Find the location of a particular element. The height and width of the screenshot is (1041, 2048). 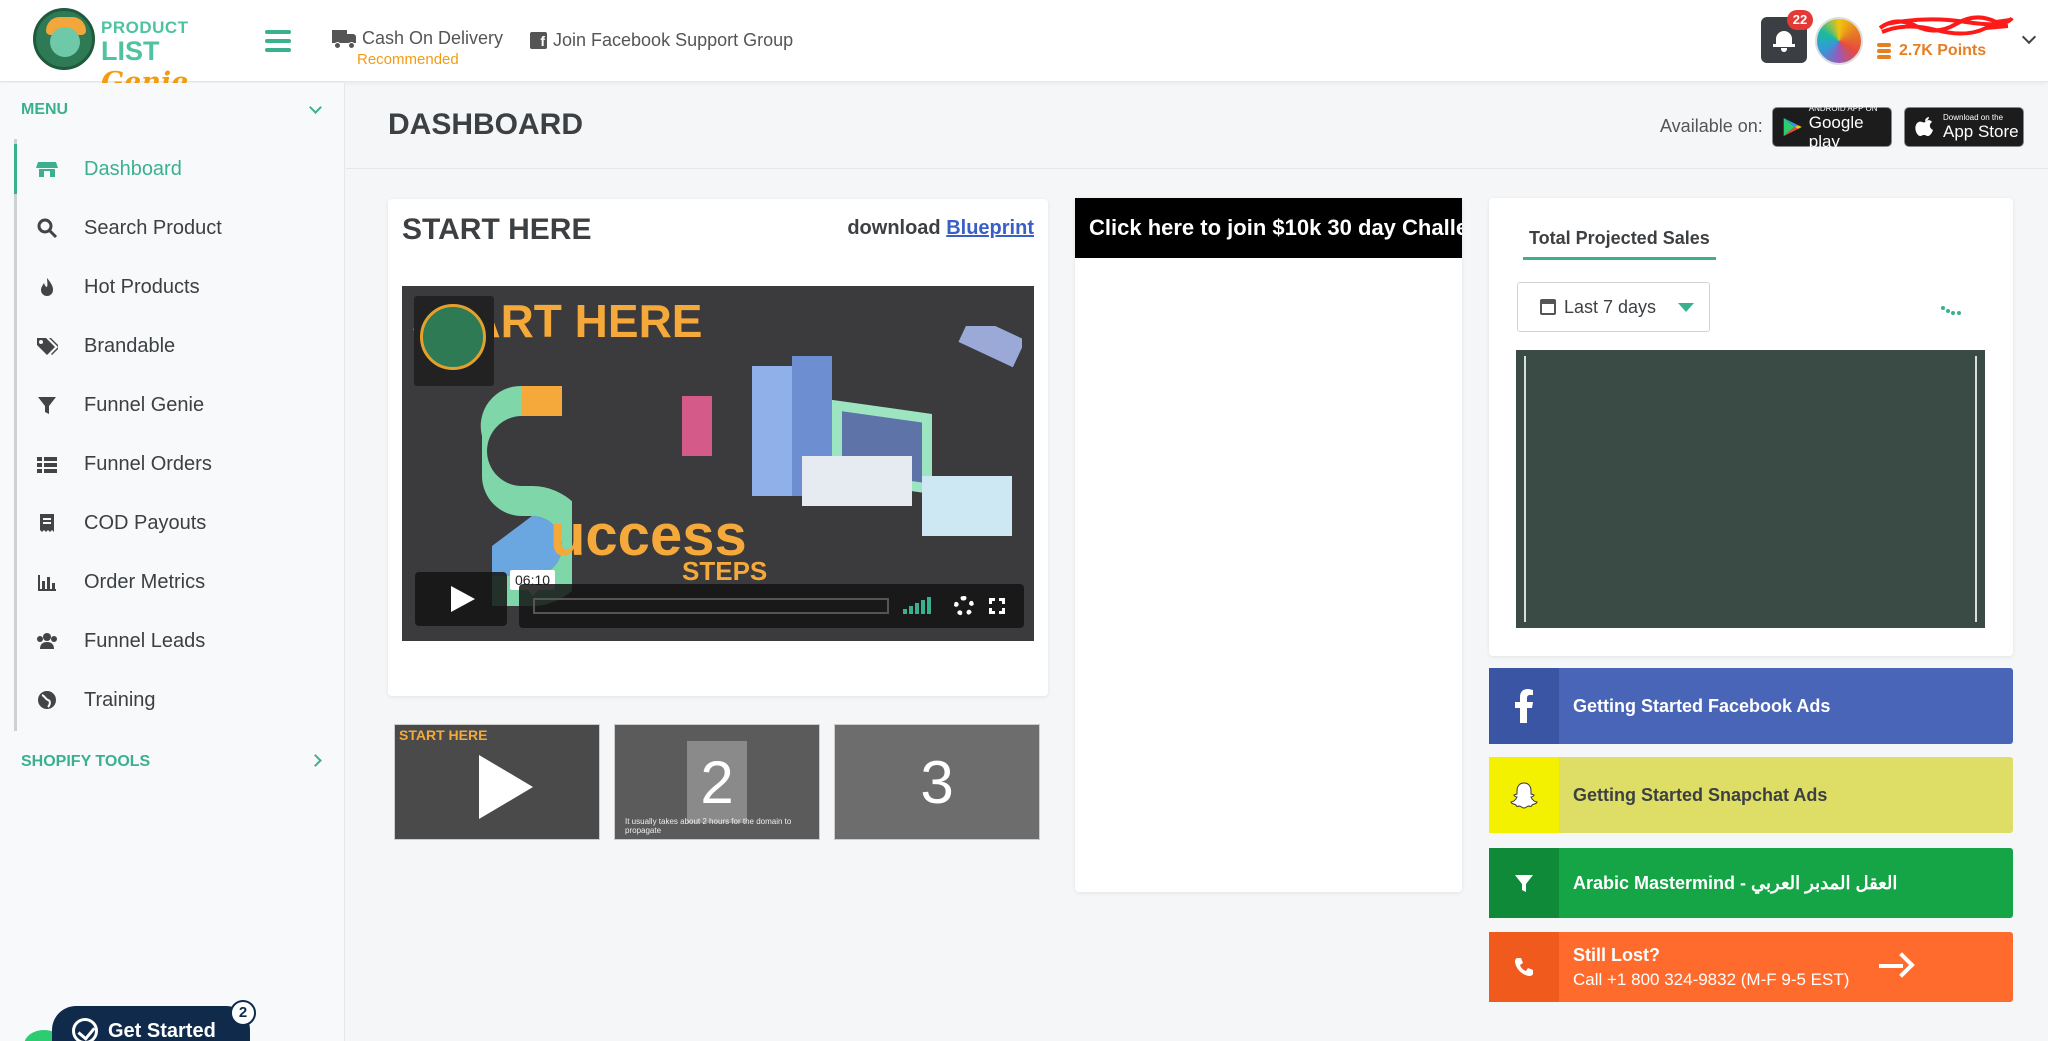

arabic-mastermind-button: Arabic Mastermind - العقل المدبر العربي is located at coordinates (1751, 883).